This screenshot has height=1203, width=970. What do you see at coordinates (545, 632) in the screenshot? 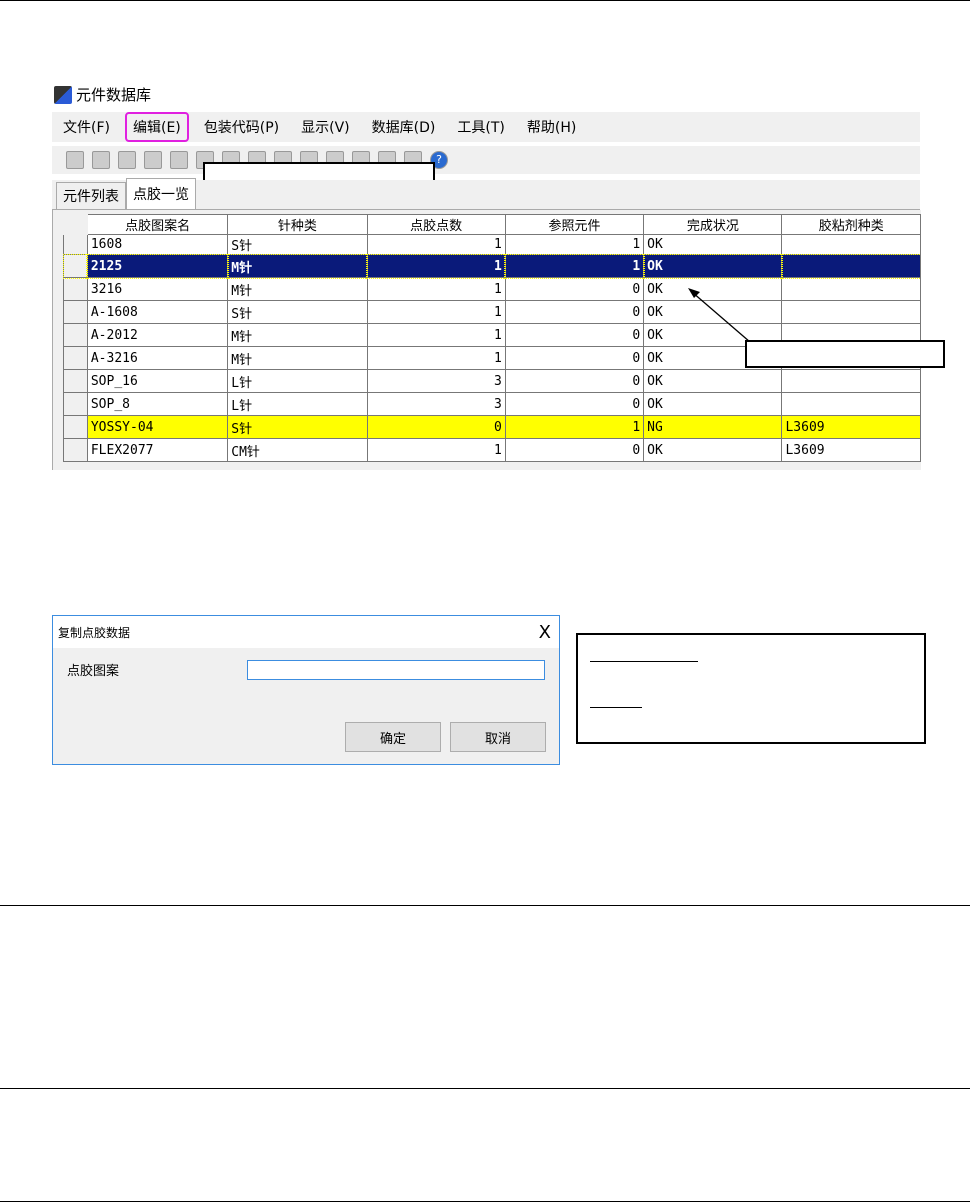
I see `close-icon: X` at bounding box center [545, 632].